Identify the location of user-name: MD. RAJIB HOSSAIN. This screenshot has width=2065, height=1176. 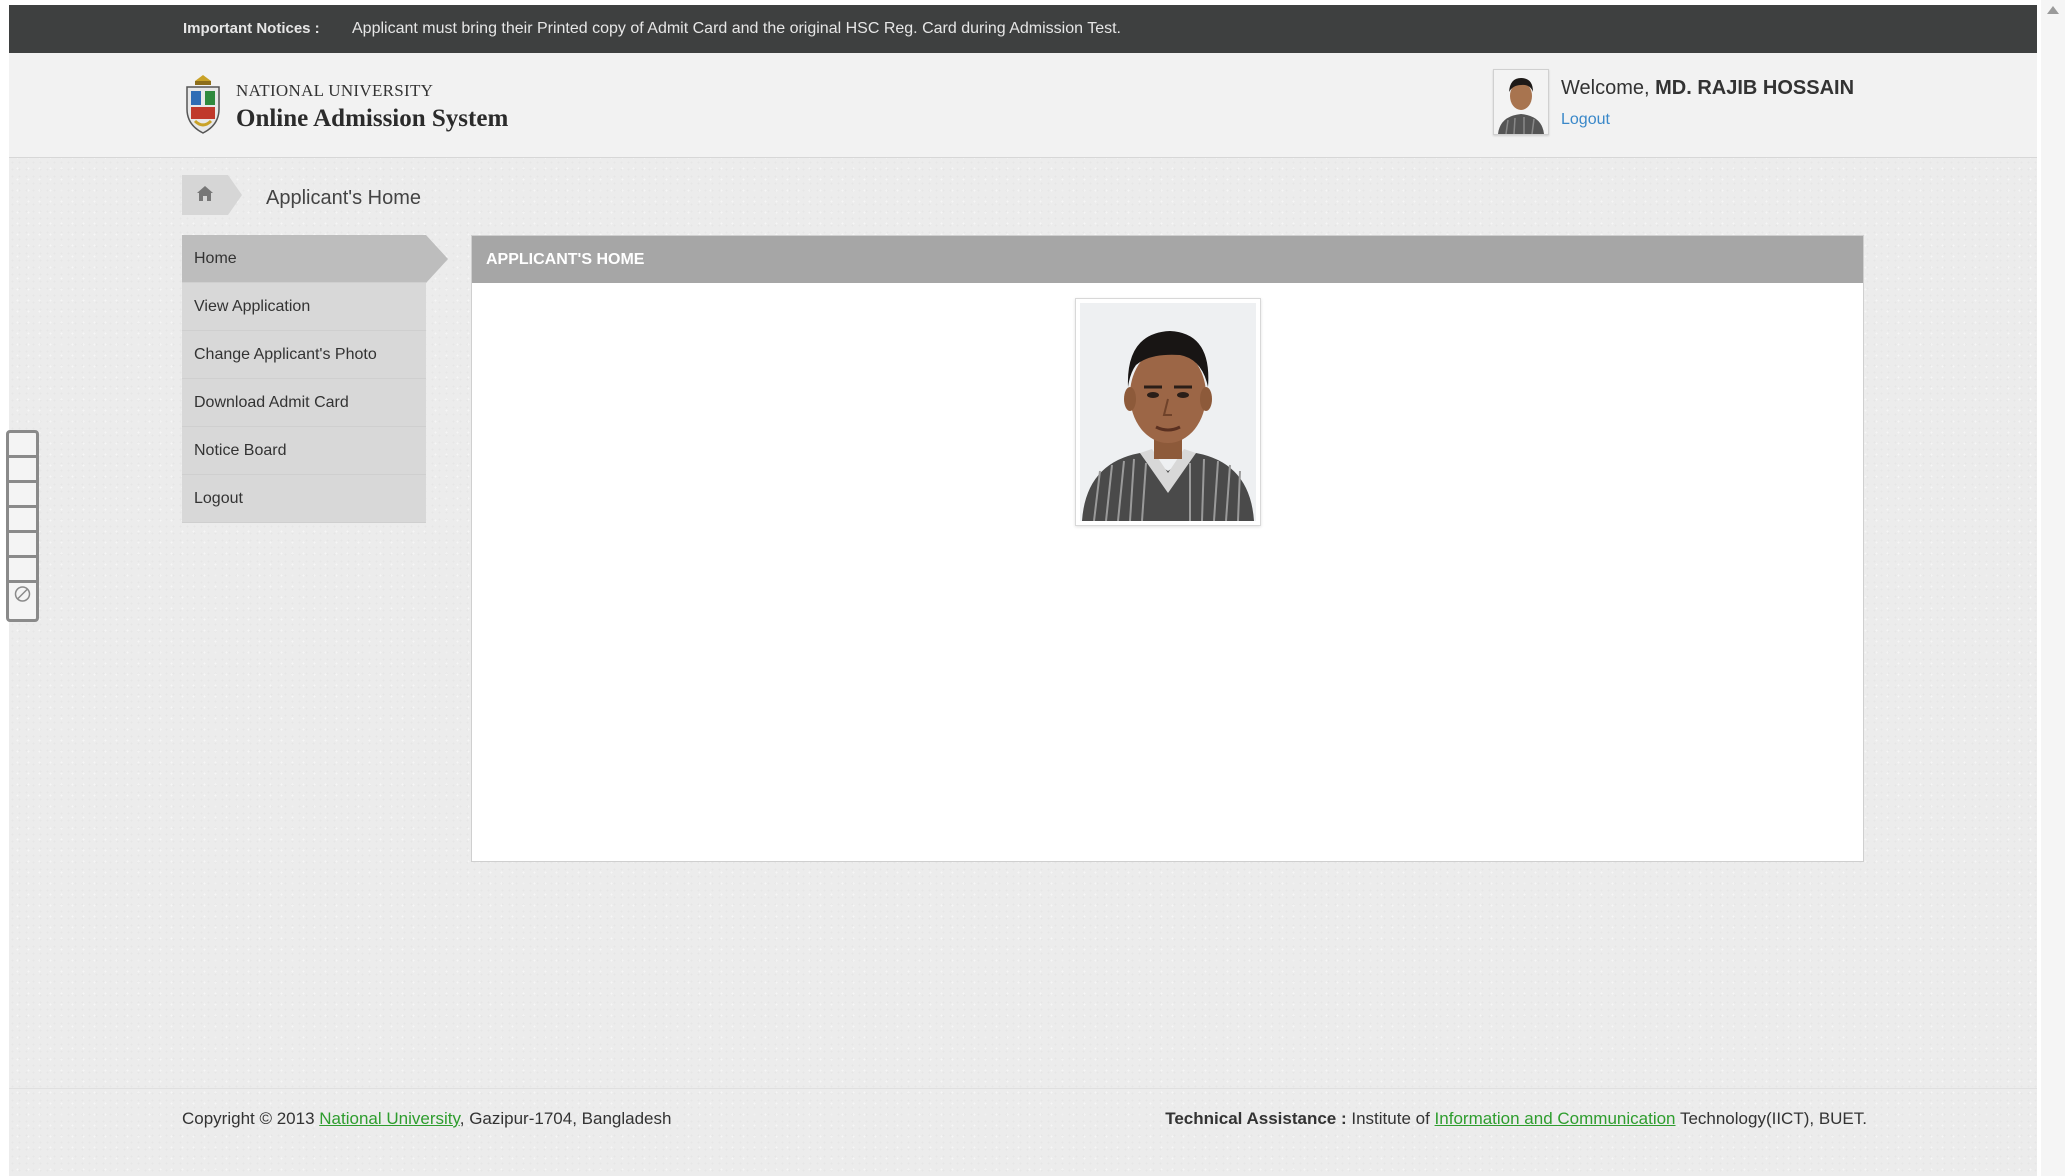
(1755, 88).